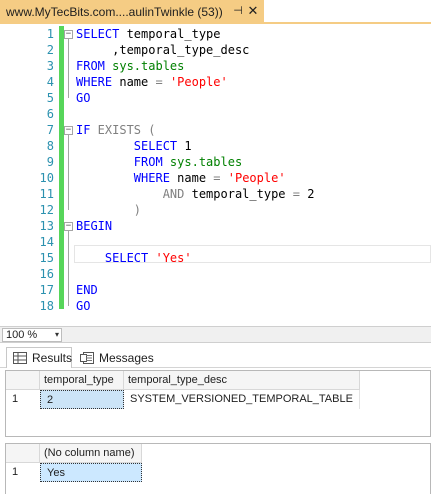 The image size is (431, 494). What do you see at coordinates (50, 50) in the screenshot?
I see `line-number: 2` at bounding box center [50, 50].